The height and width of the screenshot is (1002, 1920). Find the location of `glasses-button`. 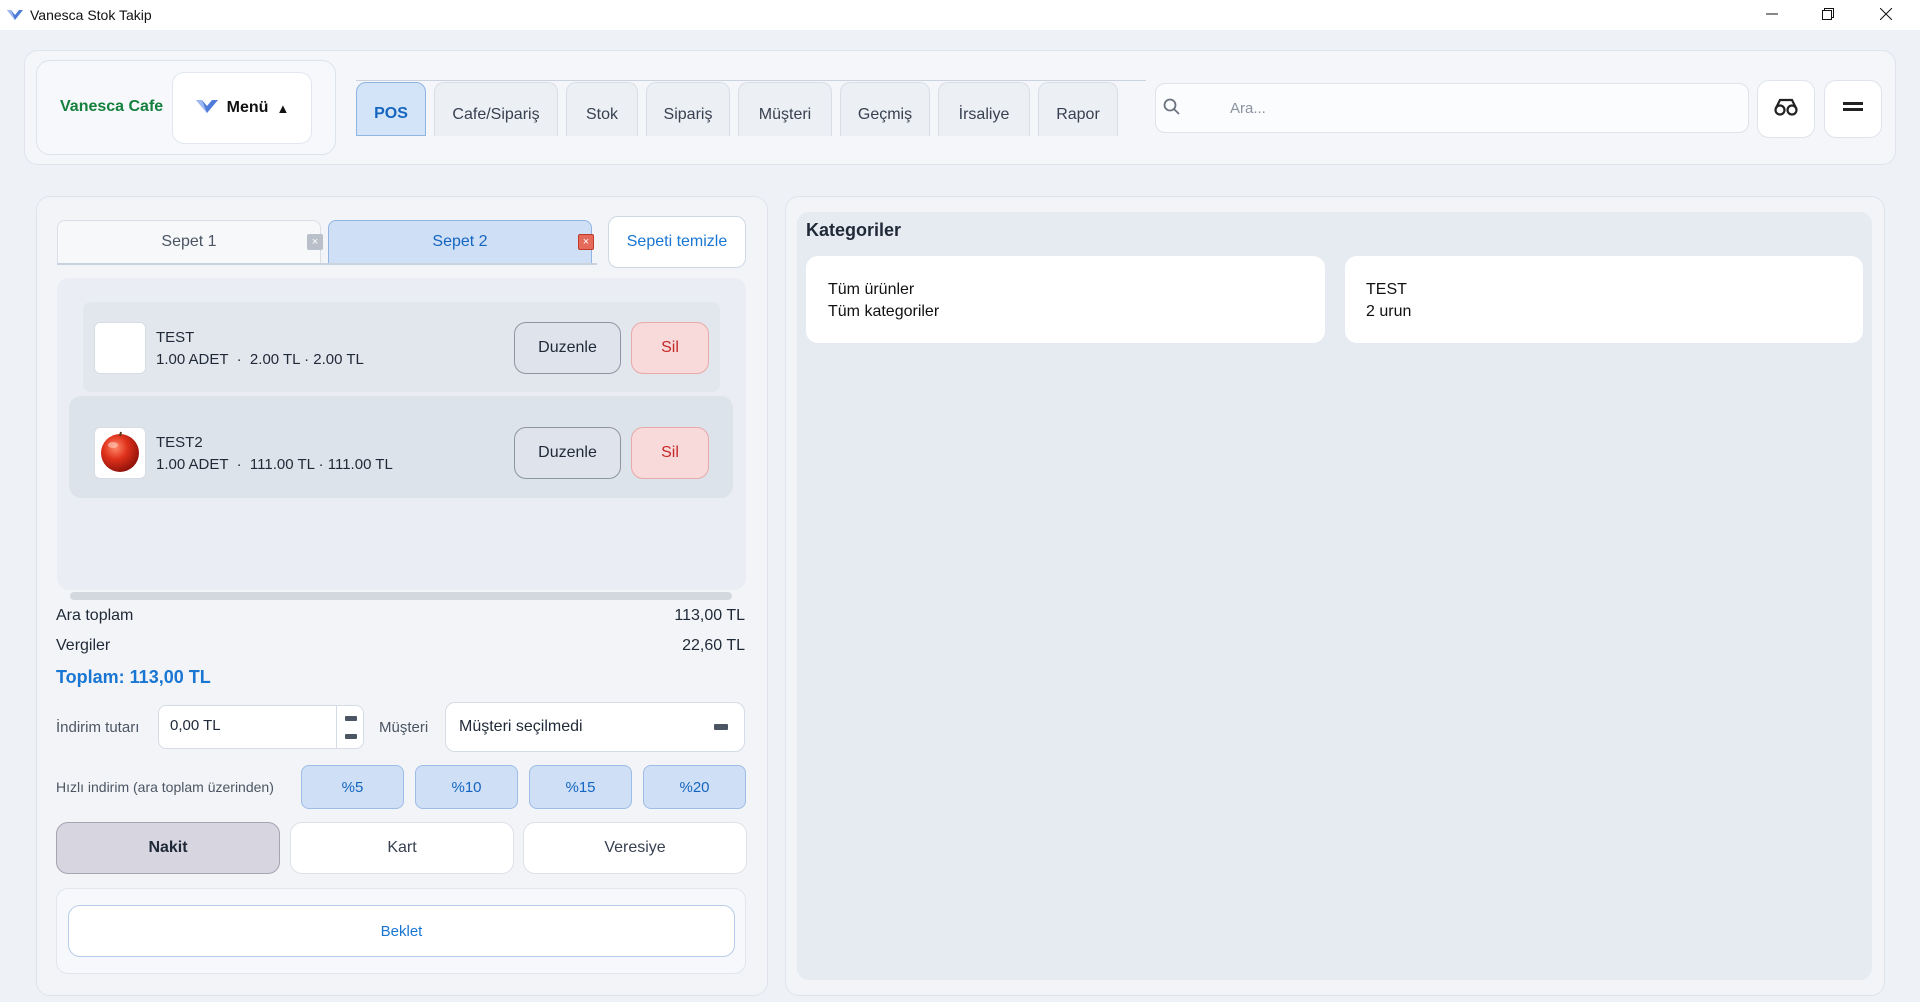

glasses-button is located at coordinates (1786, 109).